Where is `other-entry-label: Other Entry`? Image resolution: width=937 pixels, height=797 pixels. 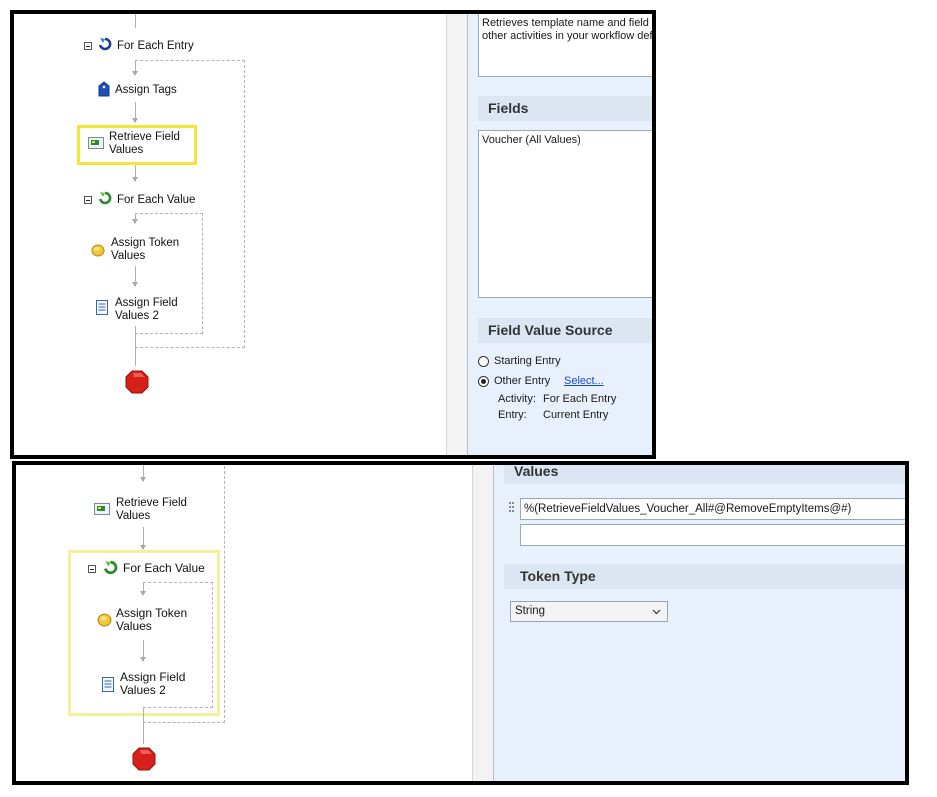 other-entry-label: Other Entry is located at coordinates (522, 381).